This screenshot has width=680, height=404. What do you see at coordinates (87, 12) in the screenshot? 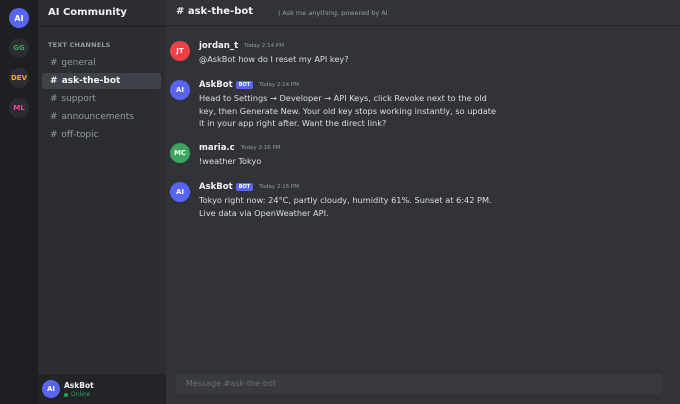
I see `server-name: AI Community` at bounding box center [87, 12].